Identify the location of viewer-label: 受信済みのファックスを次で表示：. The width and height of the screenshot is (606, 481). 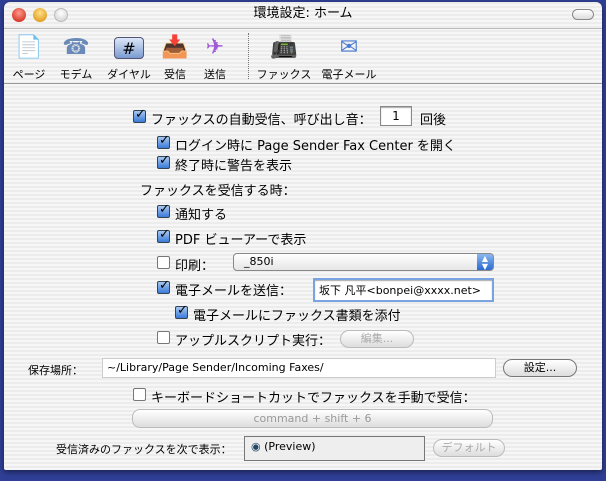
(144, 449).